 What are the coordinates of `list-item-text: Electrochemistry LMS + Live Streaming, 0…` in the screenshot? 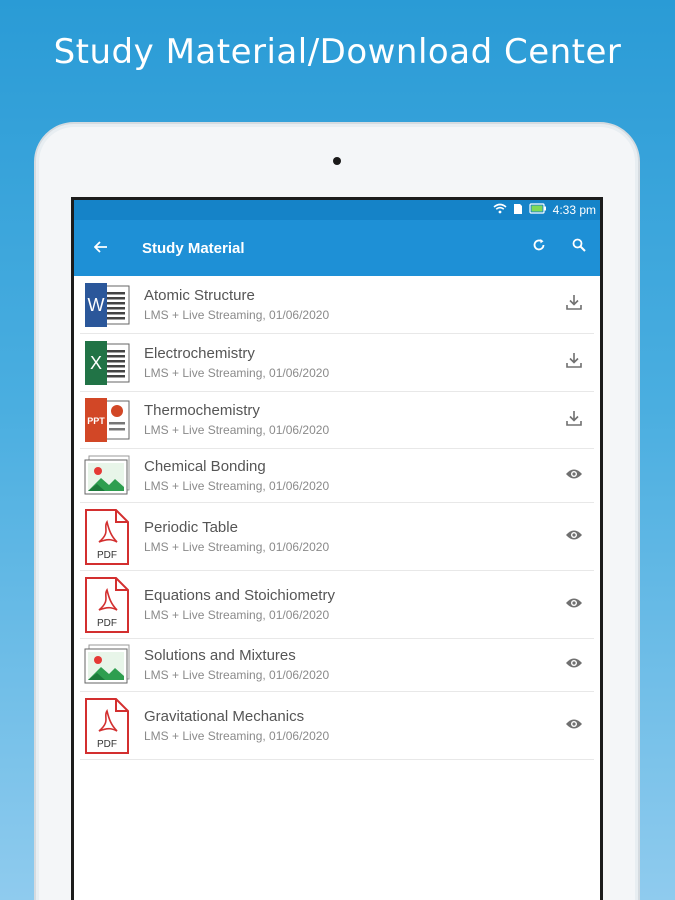 It's located at (349, 363).